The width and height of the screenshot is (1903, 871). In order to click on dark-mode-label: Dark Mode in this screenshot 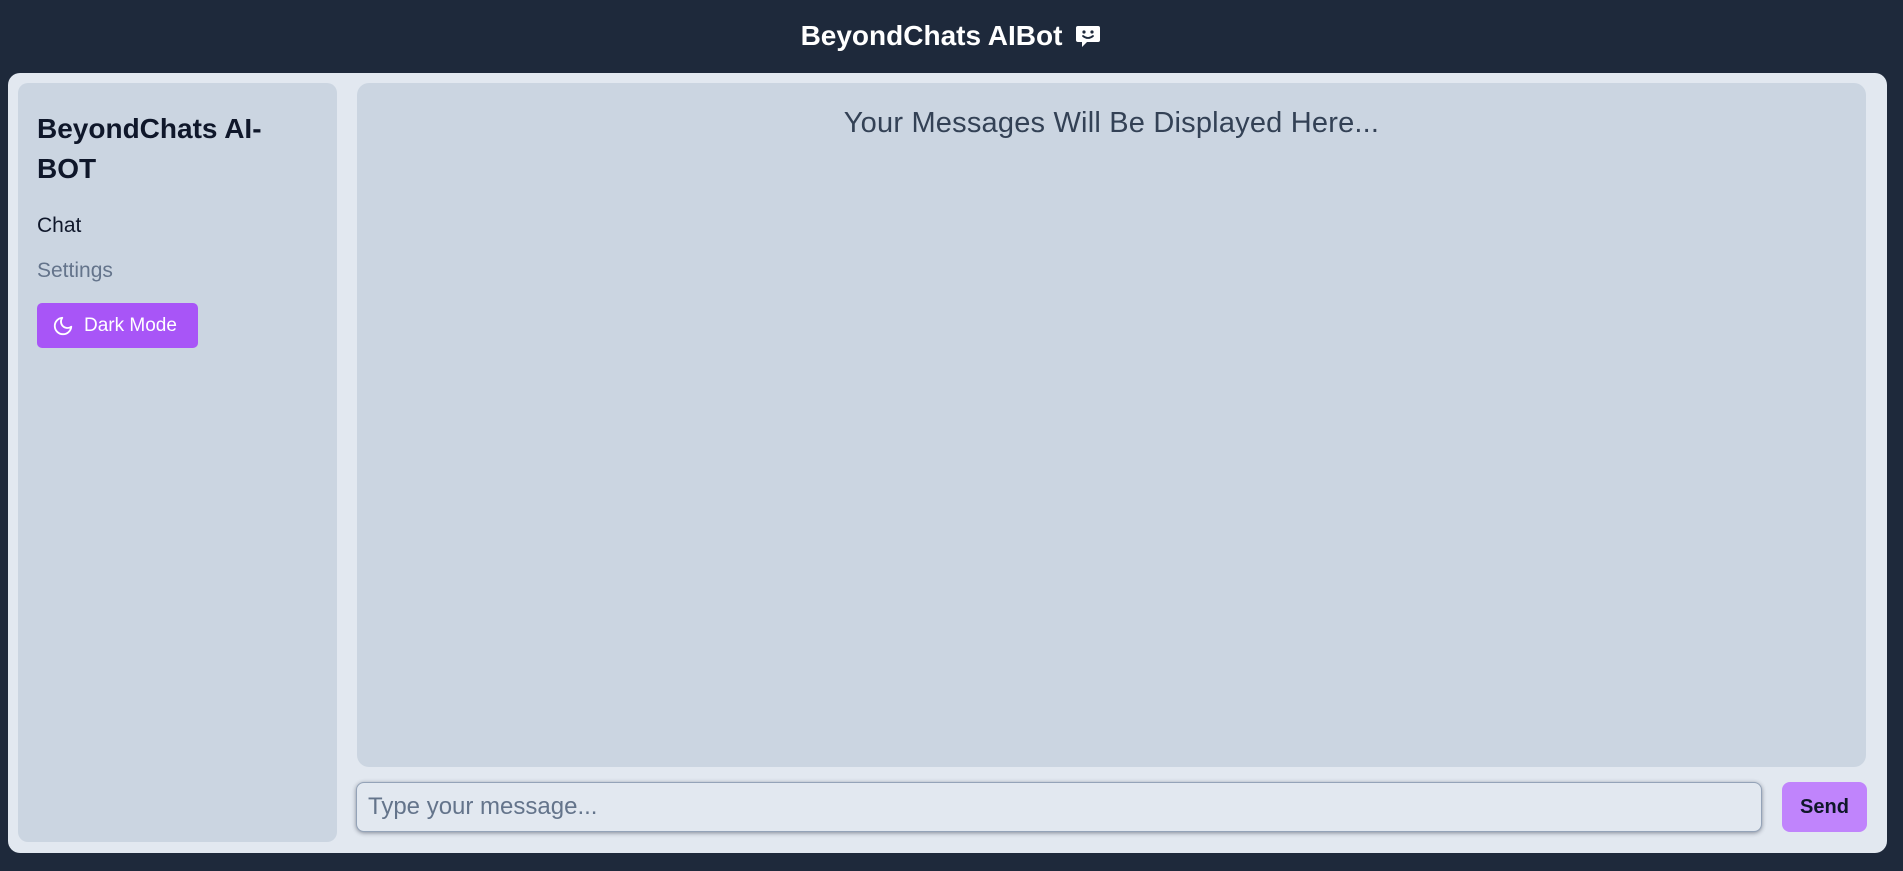, I will do `click(130, 325)`.